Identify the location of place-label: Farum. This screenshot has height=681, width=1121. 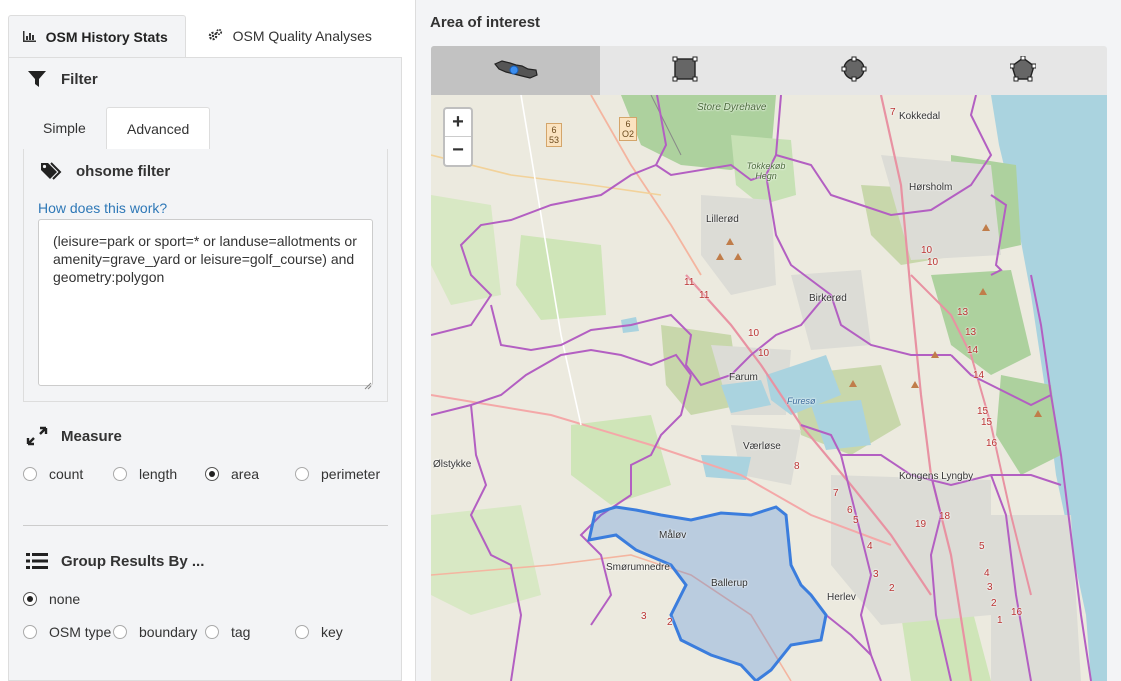
(743, 377).